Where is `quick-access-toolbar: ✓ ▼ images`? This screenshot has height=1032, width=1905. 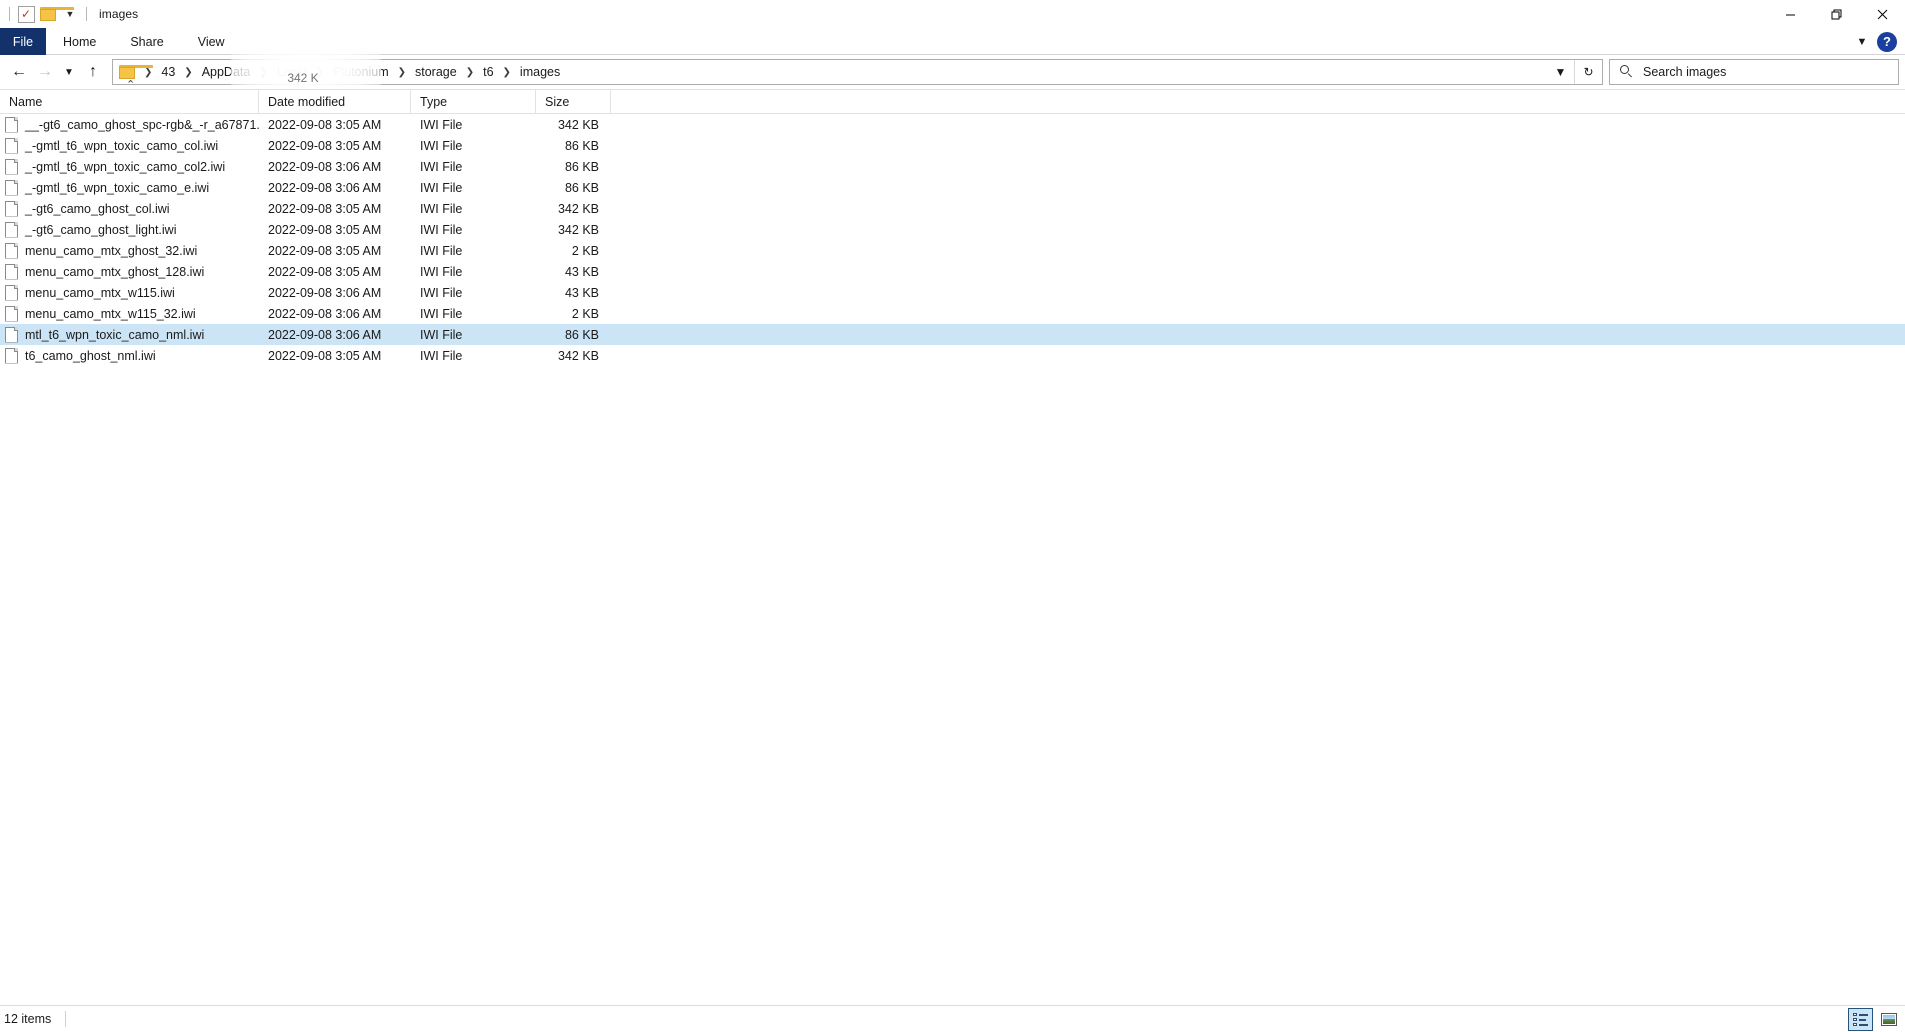
quick-access-toolbar: ✓ ▼ images is located at coordinates (69, 14).